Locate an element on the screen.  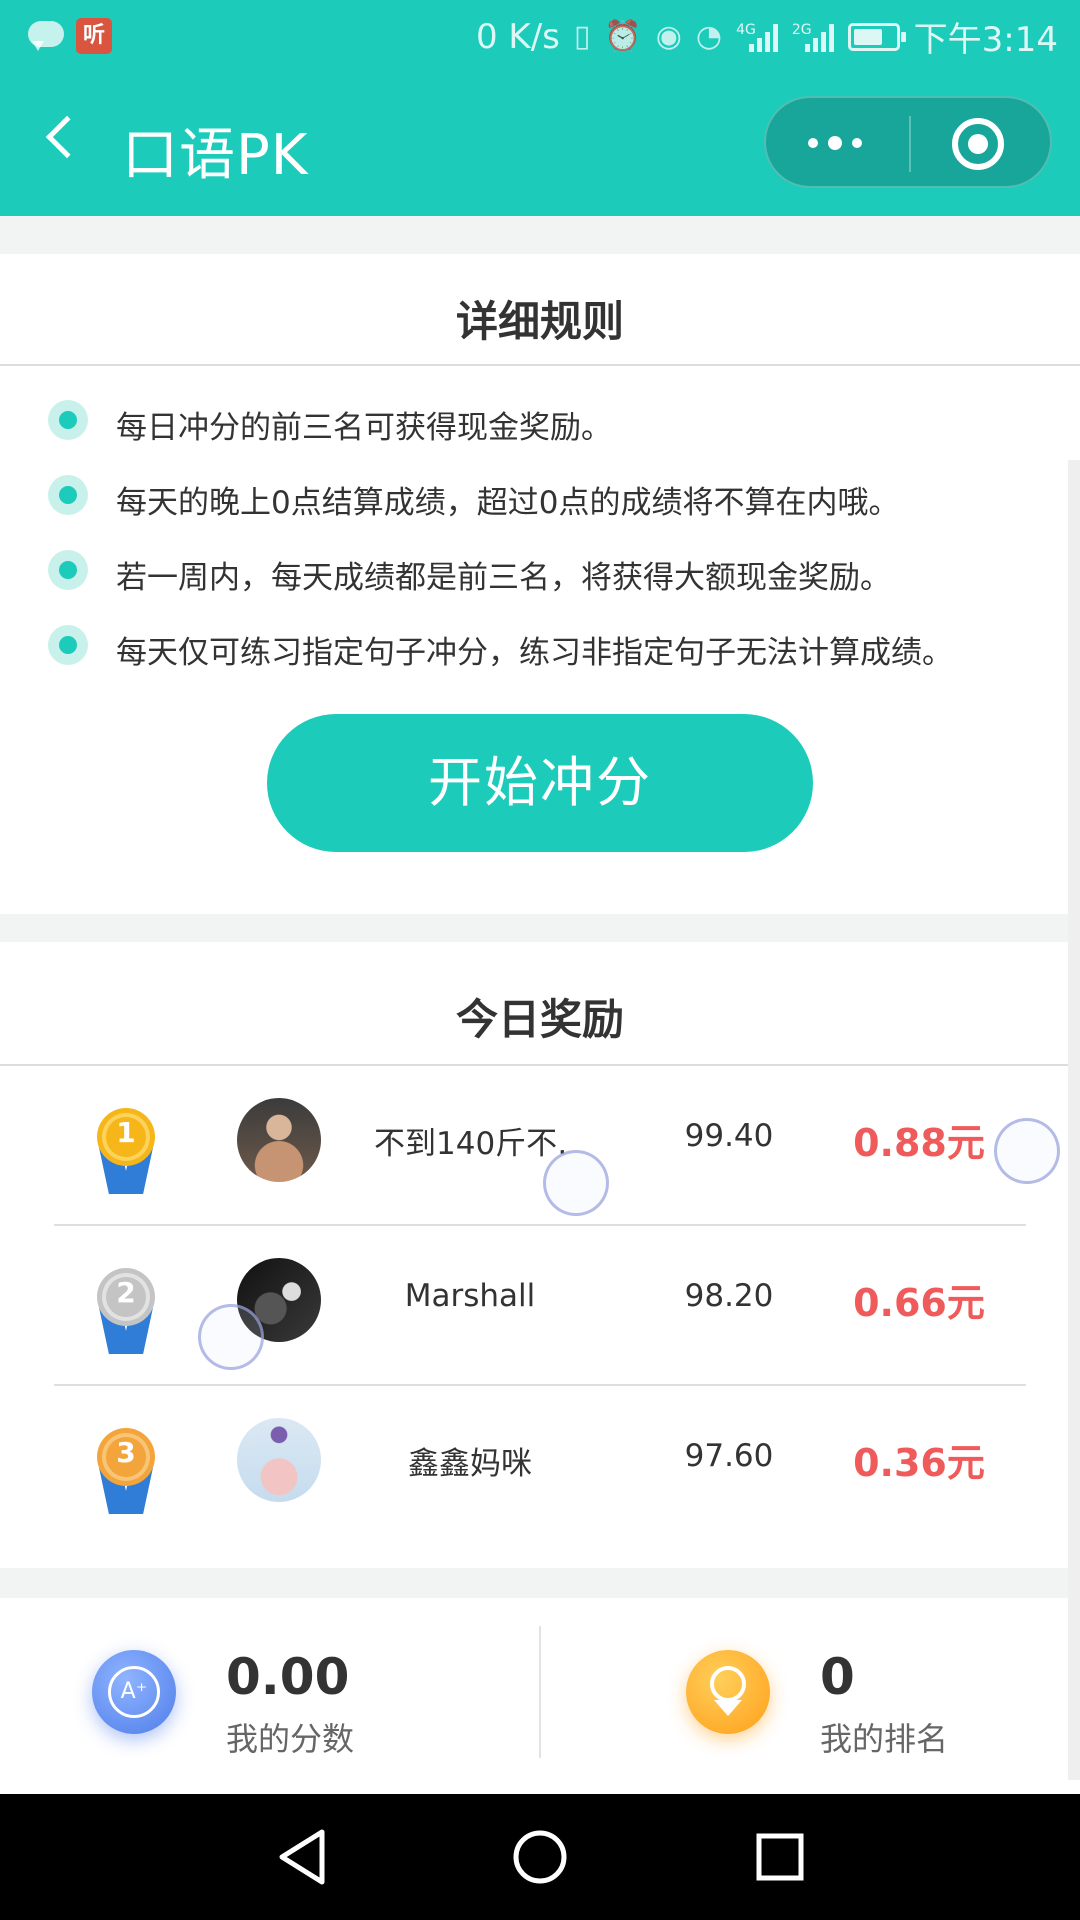
page-title: 口语PK is located at coordinates (215, 155).